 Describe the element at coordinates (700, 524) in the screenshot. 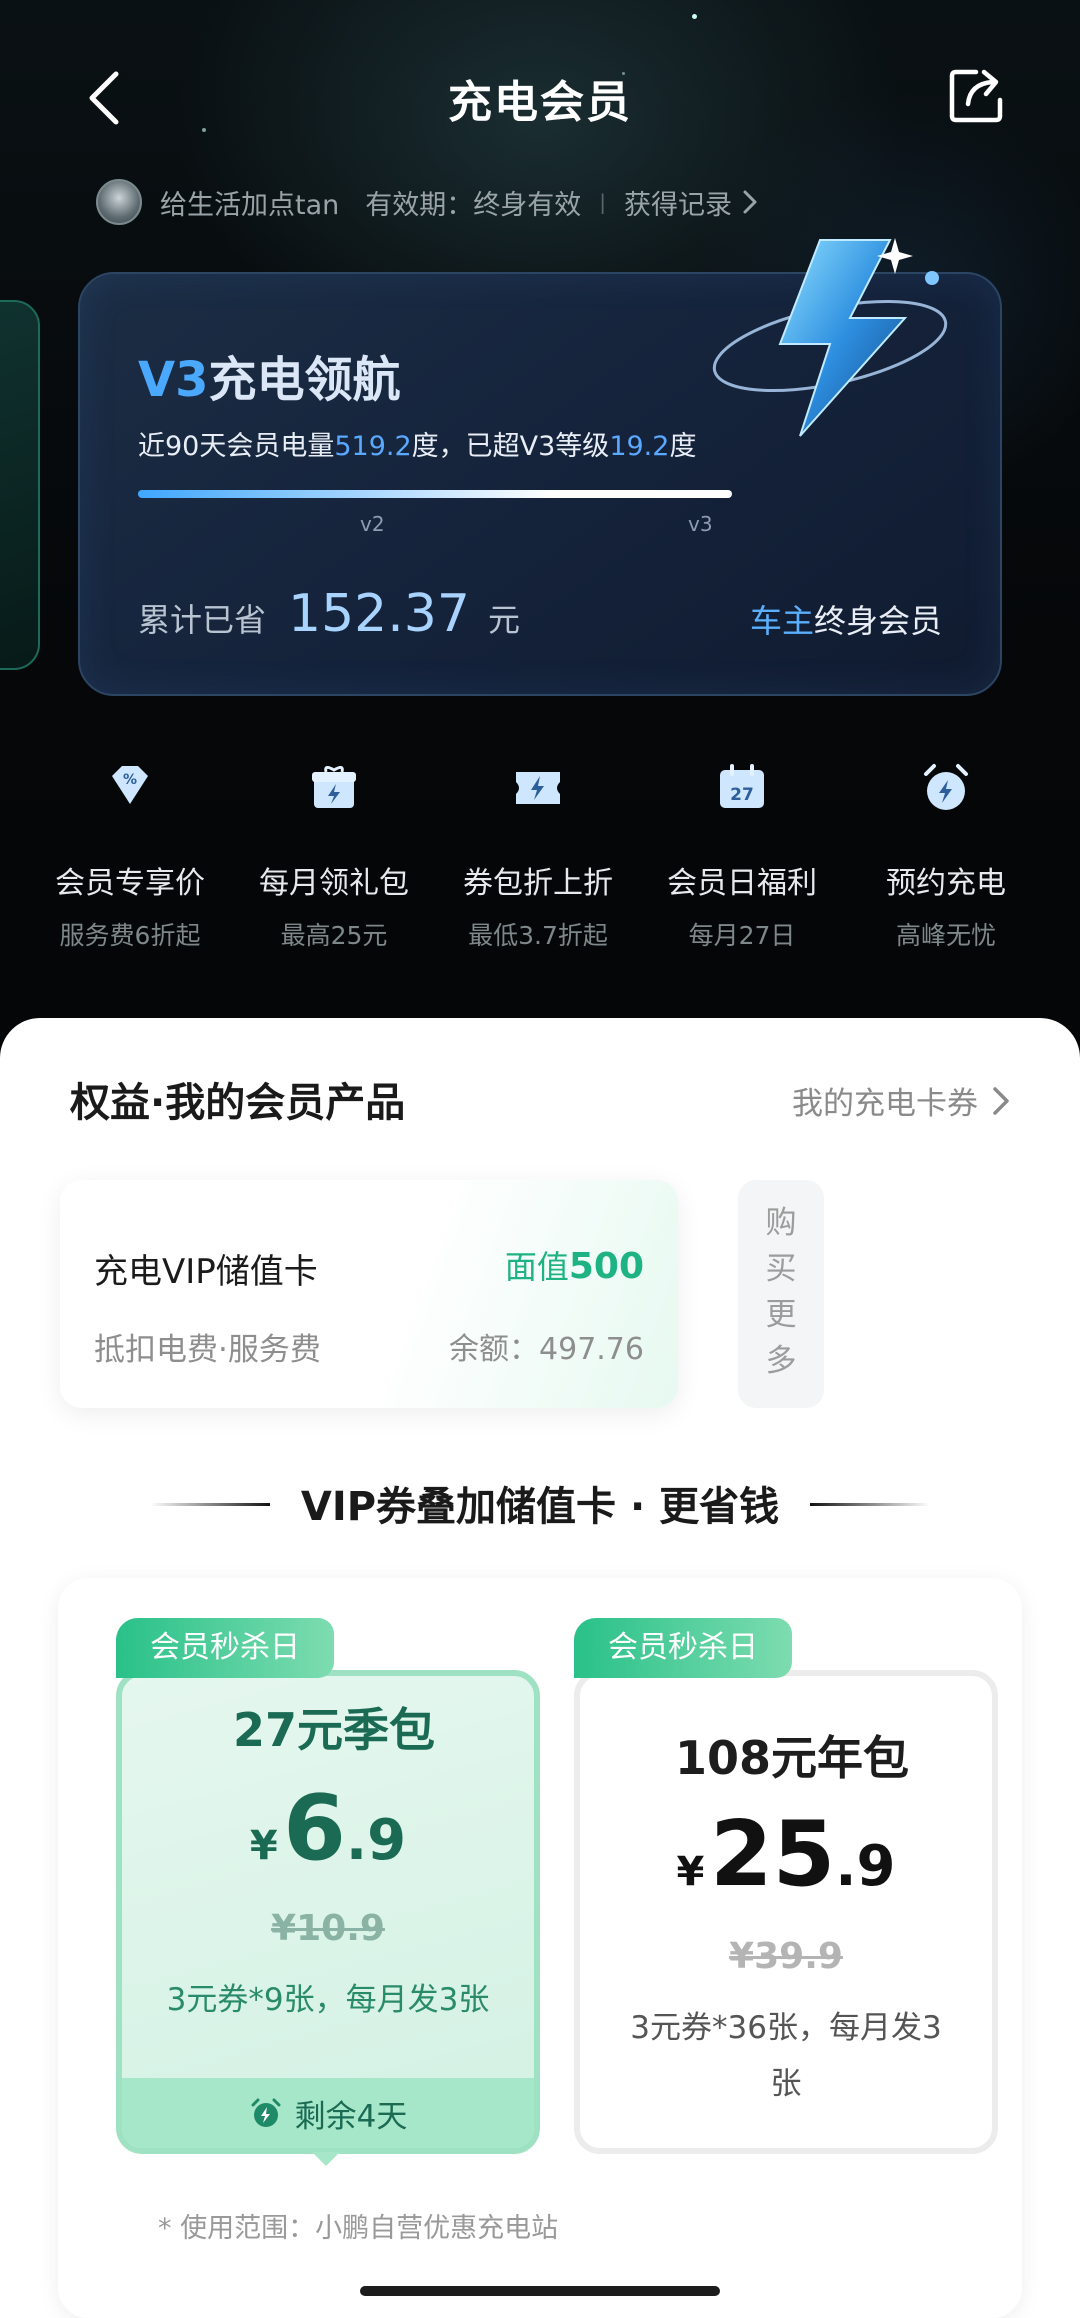

I see `tick-v3: v3` at that location.